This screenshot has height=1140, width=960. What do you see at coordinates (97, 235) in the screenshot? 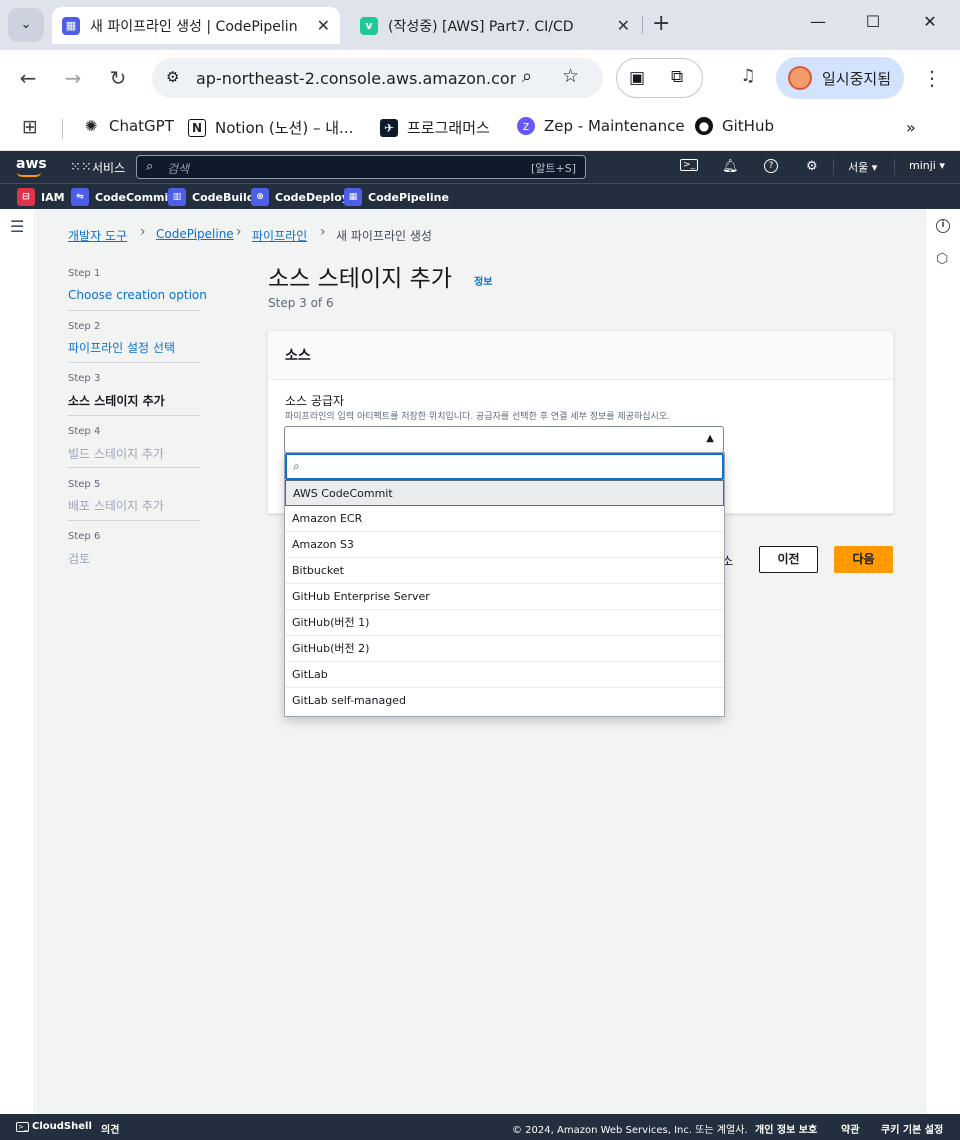
I see `breadcrumb-developer-tools: 개발자 도구` at bounding box center [97, 235].